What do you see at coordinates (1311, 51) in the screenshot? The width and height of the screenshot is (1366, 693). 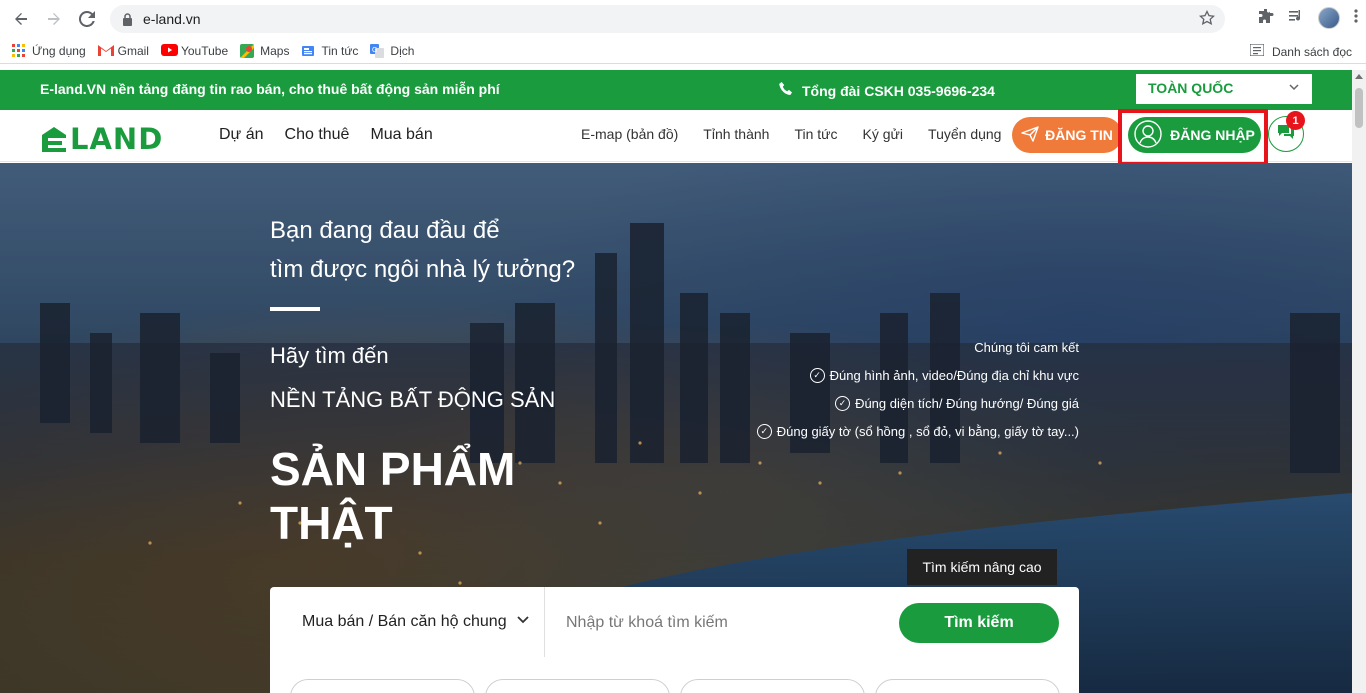 I see `reading-list-label: Danh sách đọc` at bounding box center [1311, 51].